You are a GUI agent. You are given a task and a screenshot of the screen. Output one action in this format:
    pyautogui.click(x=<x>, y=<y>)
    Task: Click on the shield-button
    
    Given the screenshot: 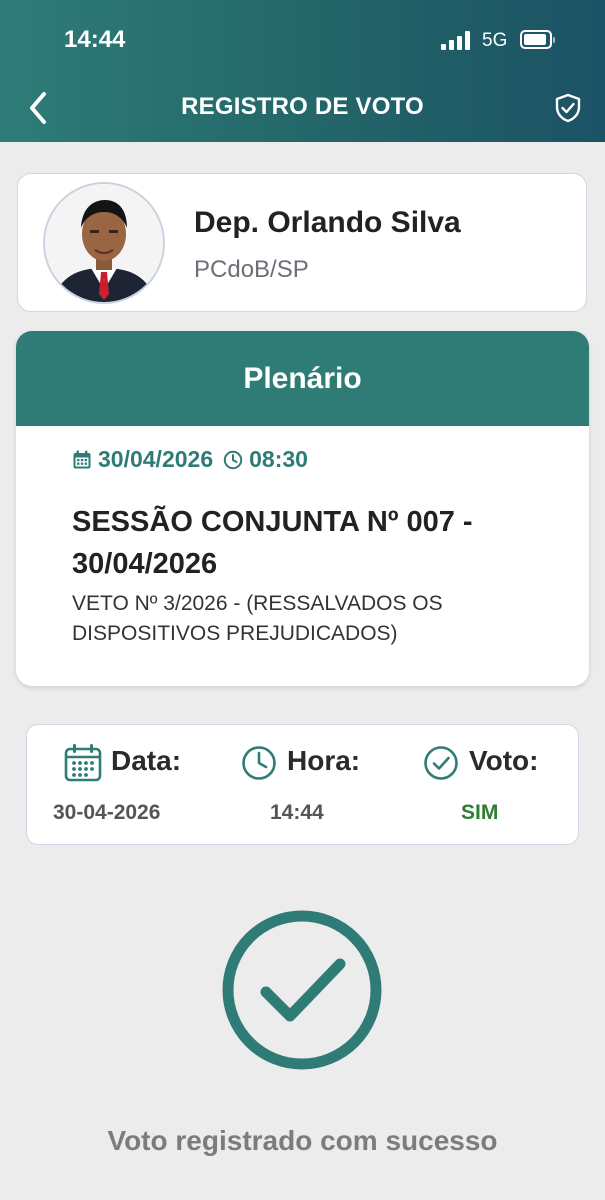 What is the action you would take?
    pyautogui.click(x=568, y=108)
    